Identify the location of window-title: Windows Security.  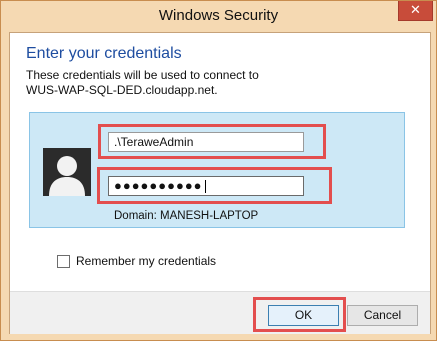
(218, 15).